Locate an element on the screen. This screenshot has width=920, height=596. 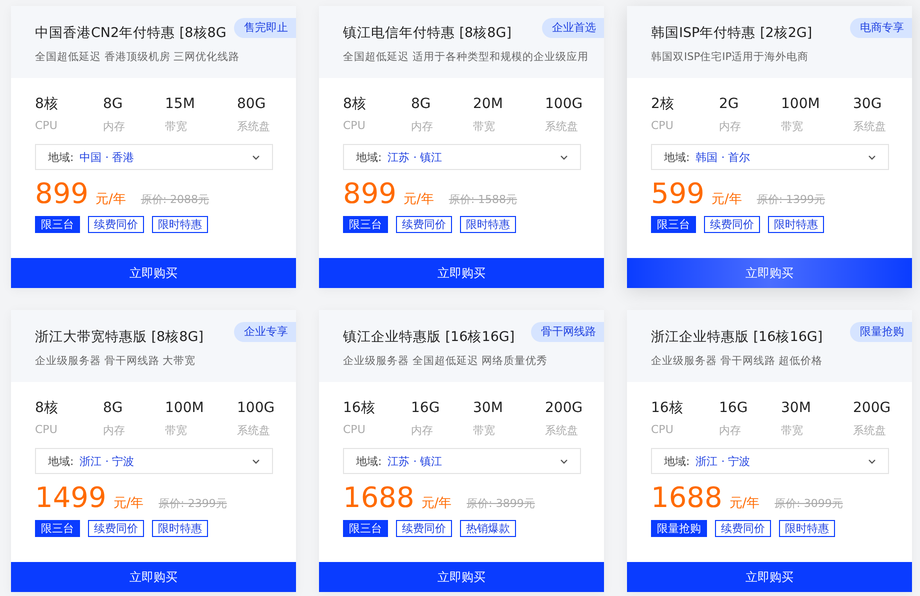
card-subtitle: 全国超低延迟 适用于各种类型和规模的企业级应用 is located at coordinates (465, 57).